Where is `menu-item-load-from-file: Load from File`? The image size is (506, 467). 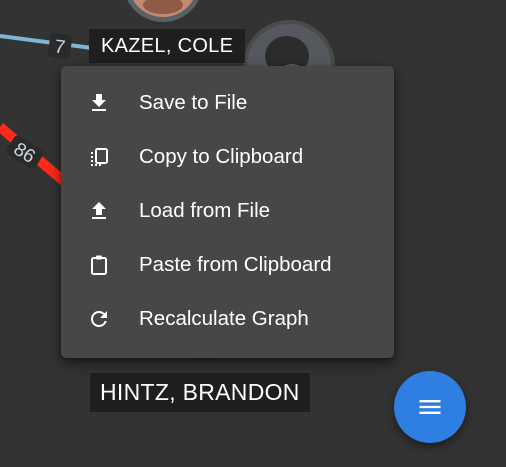
menu-item-load-from-file: Load from File is located at coordinates (227, 211).